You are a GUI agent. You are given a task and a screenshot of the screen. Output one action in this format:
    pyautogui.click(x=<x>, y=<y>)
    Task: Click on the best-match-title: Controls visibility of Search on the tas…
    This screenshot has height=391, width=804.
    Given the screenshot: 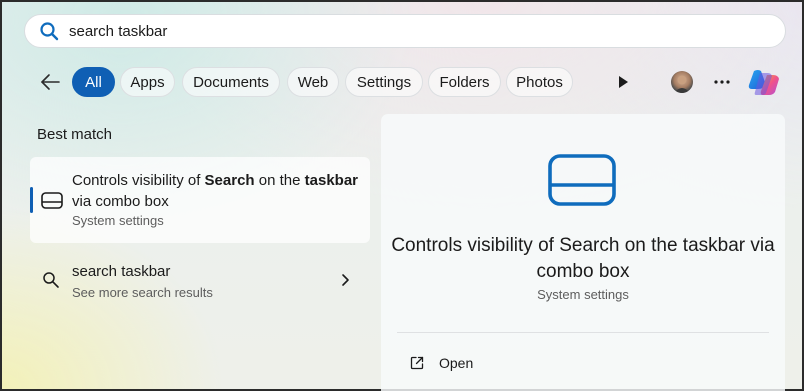 What is the action you would take?
    pyautogui.click(x=217, y=191)
    